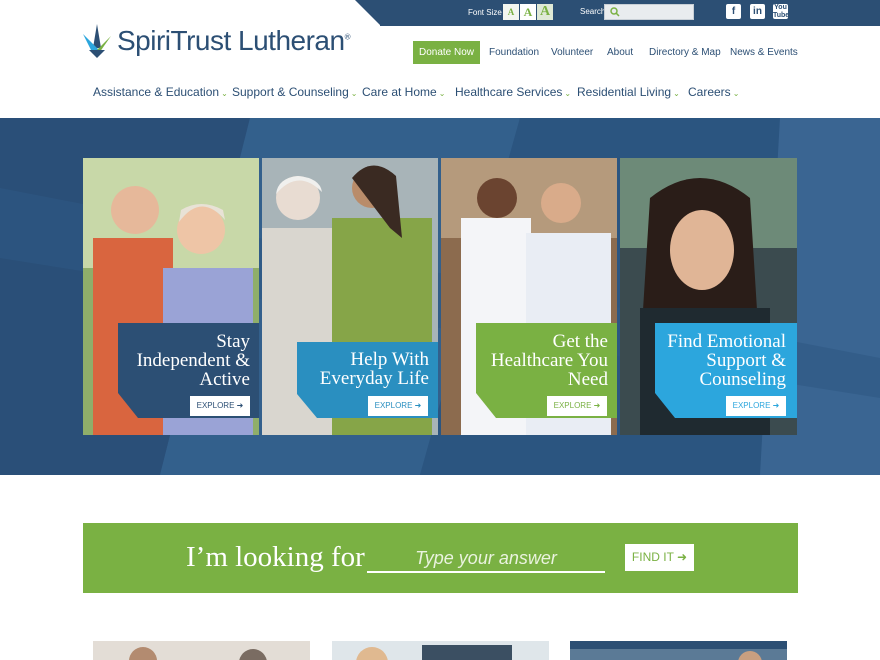 The width and height of the screenshot is (880, 660). What do you see at coordinates (649, 12) in the screenshot?
I see `search-input` at bounding box center [649, 12].